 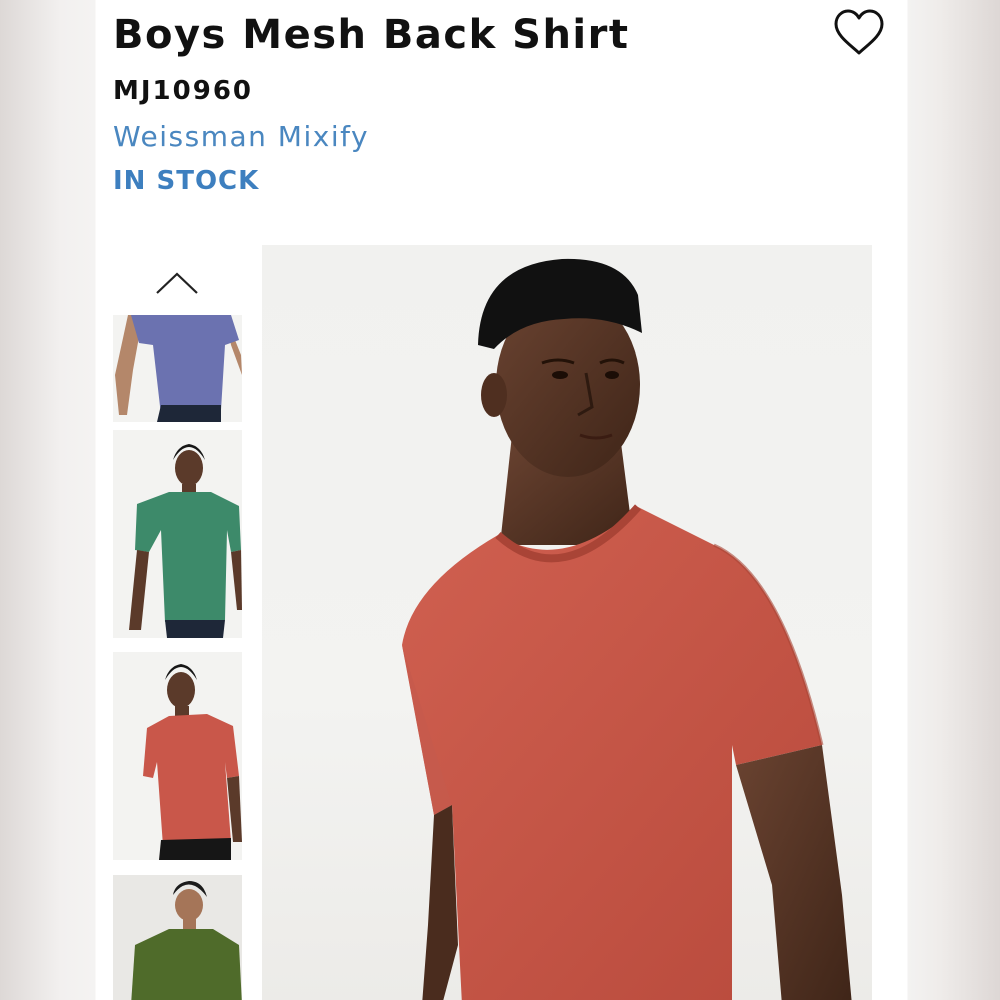 What do you see at coordinates (183, 91) in the screenshot?
I see `product-sku: MJ10960` at bounding box center [183, 91].